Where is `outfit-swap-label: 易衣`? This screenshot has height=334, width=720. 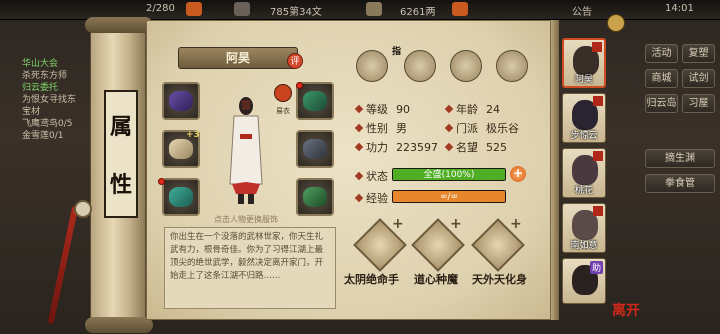 outfit-swap-label: 易衣 is located at coordinates (283, 111).